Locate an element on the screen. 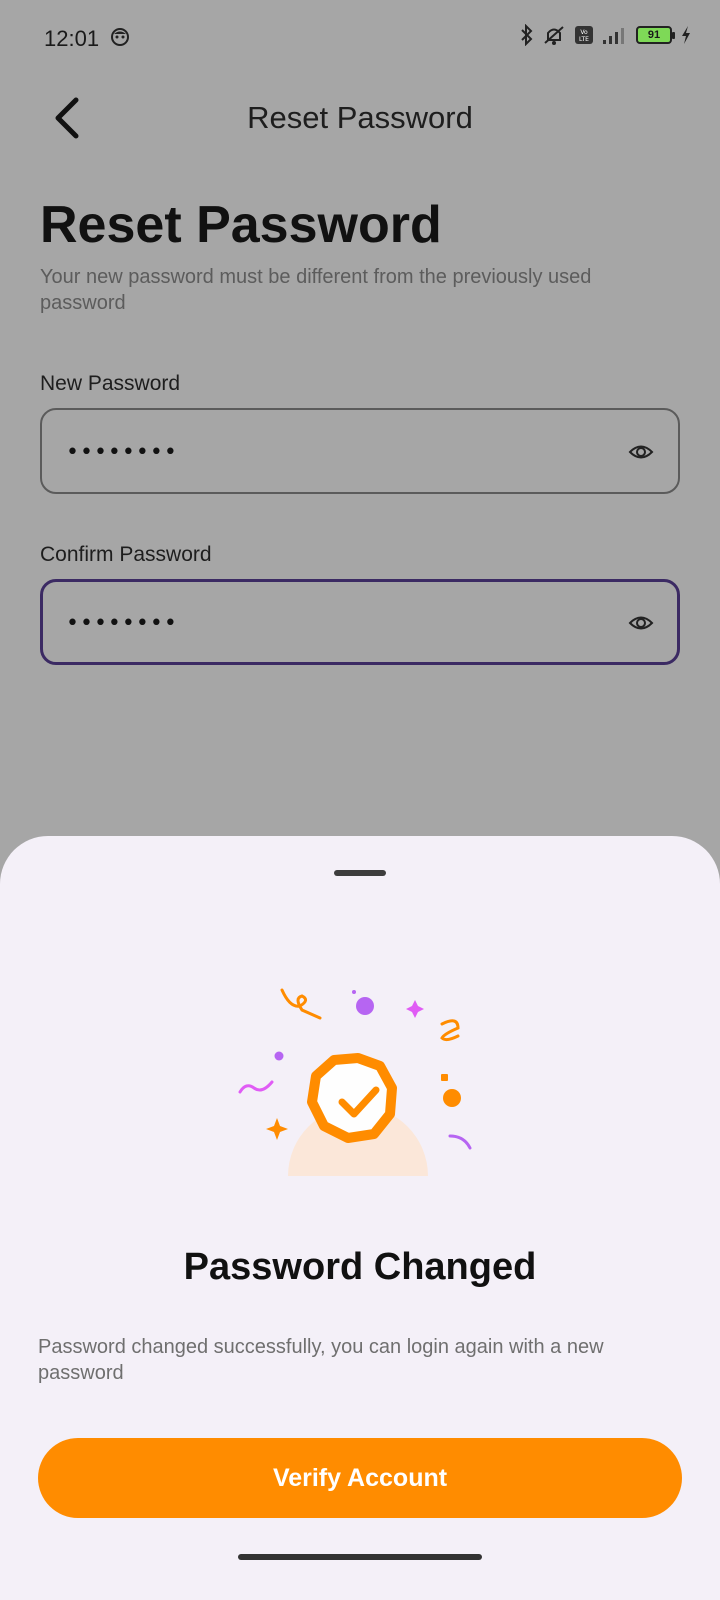  new-password-field: •••••••• is located at coordinates (360, 451).